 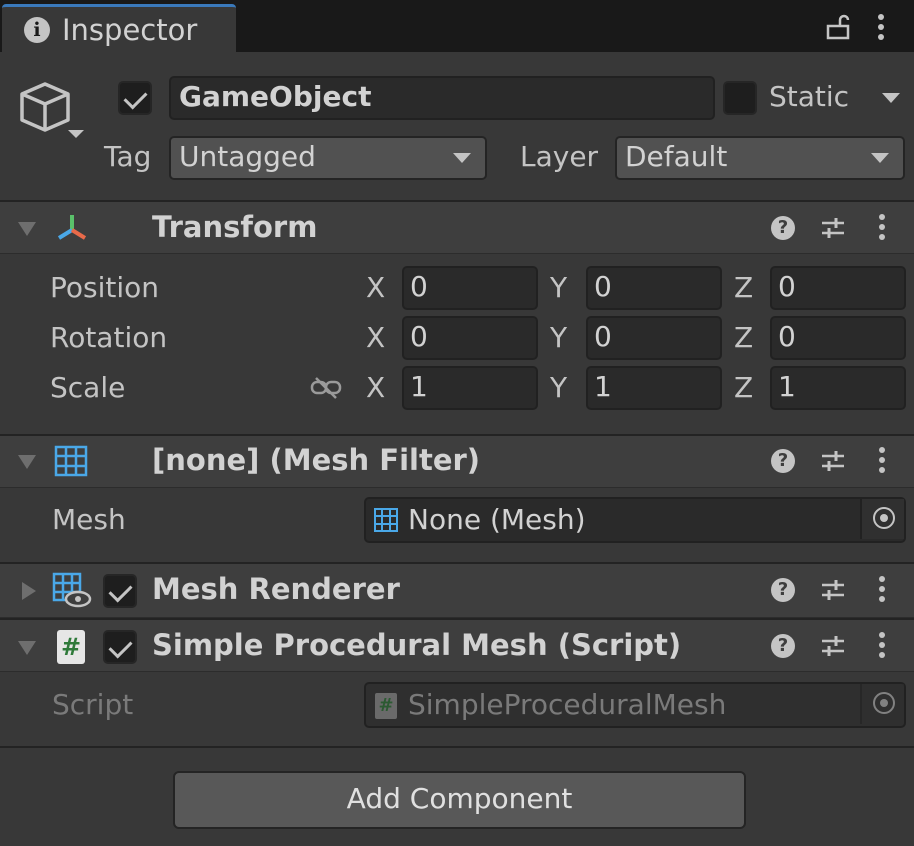 What do you see at coordinates (326, 388) in the screenshot?
I see `constrain-proportions-link-icon` at bounding box center [326, 388].